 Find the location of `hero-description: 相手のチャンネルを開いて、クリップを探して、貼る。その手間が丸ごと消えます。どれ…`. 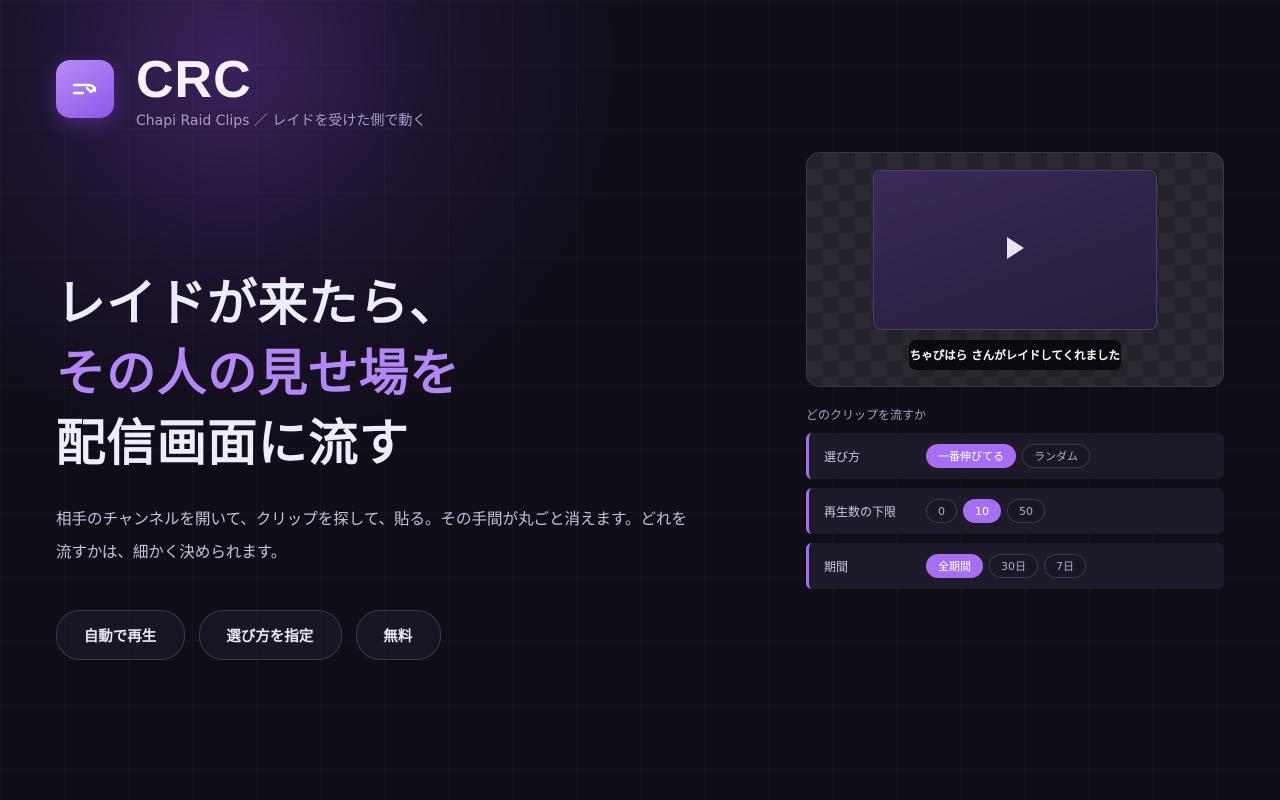

hero-description: 相手のチャンネルを開いて、クリップを探して、貼る。その手間が丸ごと消えます。どれ… is located at coordinates (372, 535).